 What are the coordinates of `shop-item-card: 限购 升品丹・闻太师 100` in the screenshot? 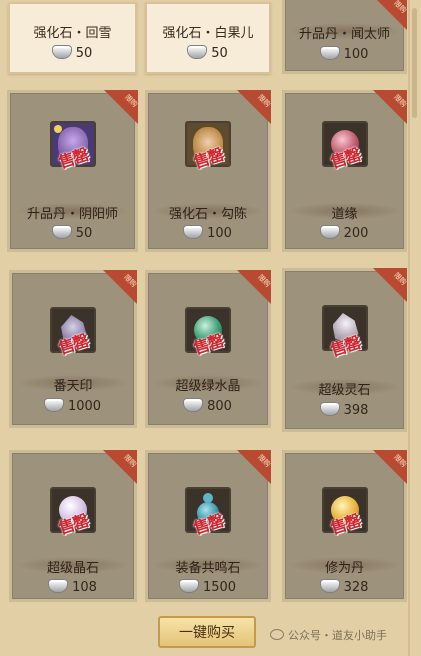 It's located at (344, 37).